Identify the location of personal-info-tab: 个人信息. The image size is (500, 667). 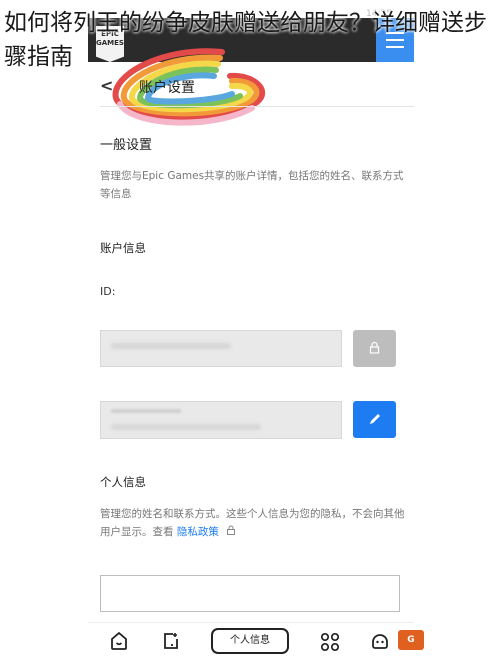
(250, 641).